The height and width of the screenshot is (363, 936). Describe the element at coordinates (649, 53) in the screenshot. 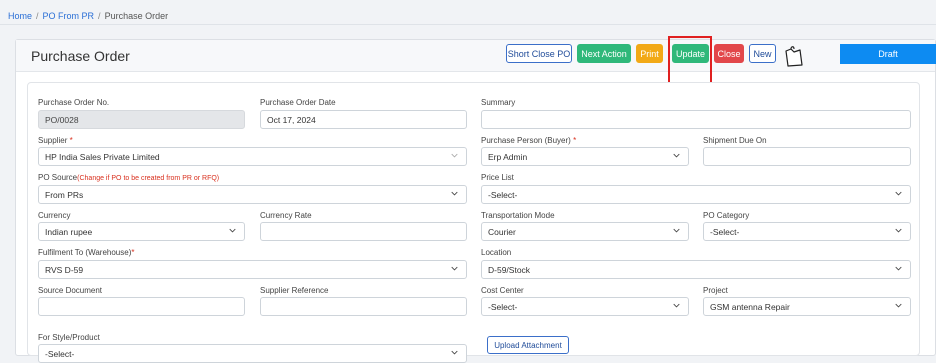

I see `print-button: Print` at that location.